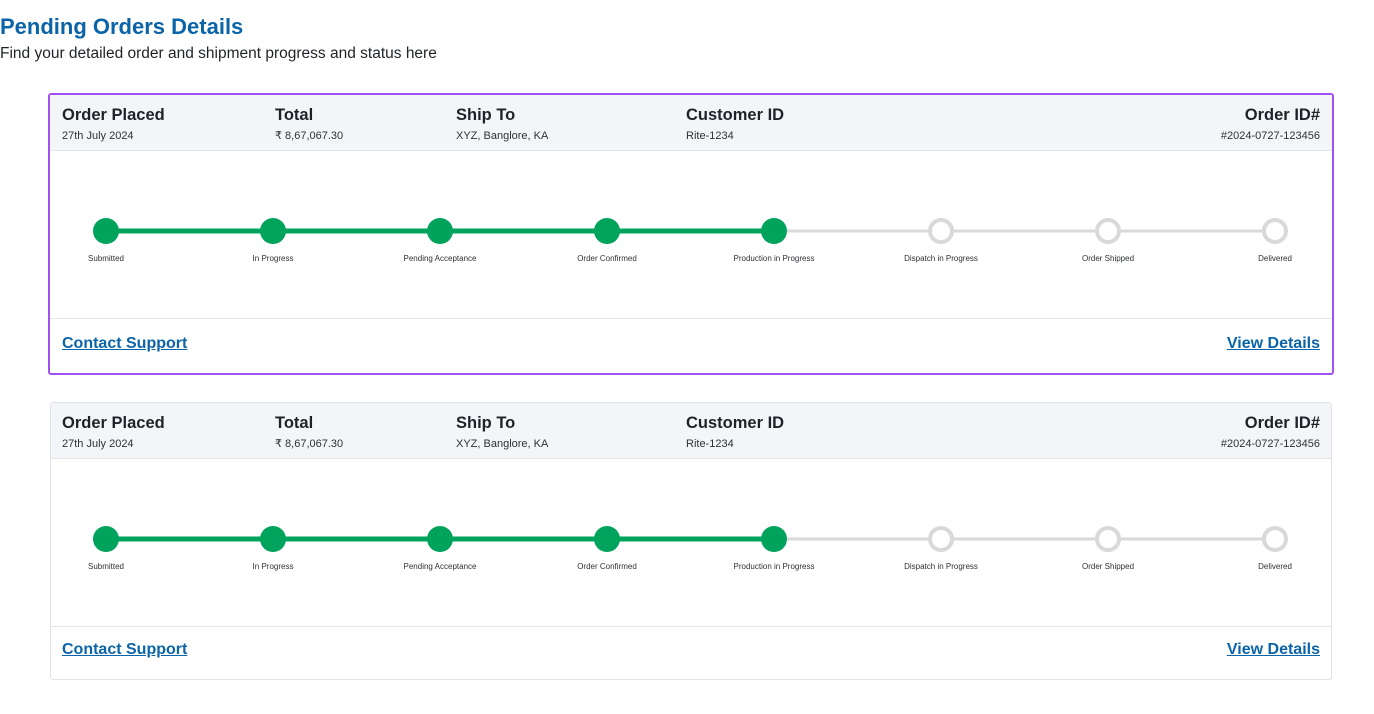  What do you see at coordinates (122, 26) in the screenshot?
I see `page-title: Pending Orders Details` at bounding box center [122, 26].